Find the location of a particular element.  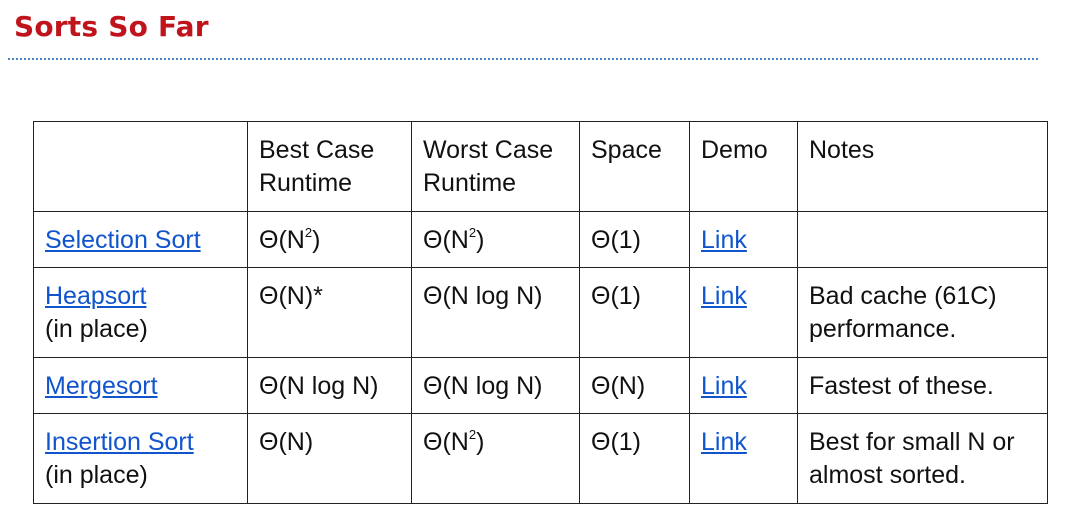

space-cell: Θ(N) is located at coordinates (634, 385).